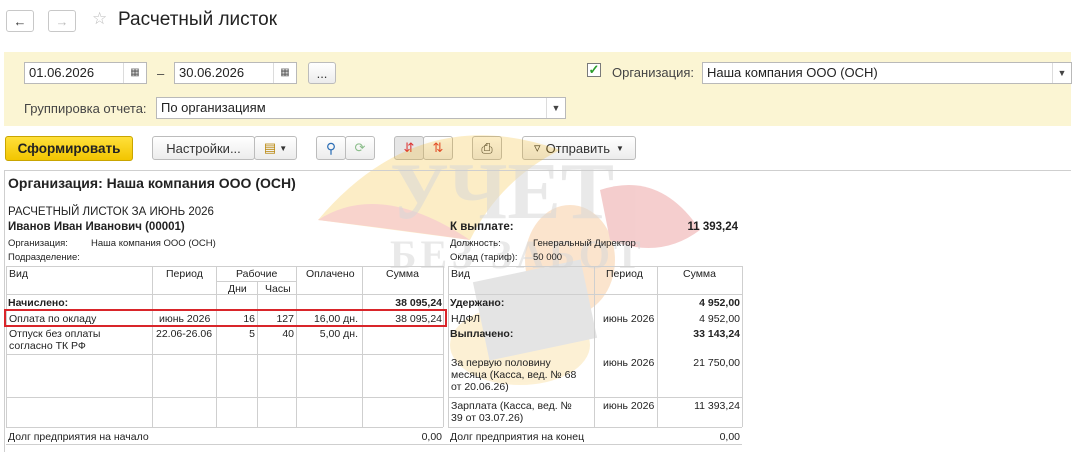 Image resolution: width=1073 pixels, height=452 pixels. Describe the element at coordinates (252, 334) in the screenshot. I see `accrual-days: 5` at that location.